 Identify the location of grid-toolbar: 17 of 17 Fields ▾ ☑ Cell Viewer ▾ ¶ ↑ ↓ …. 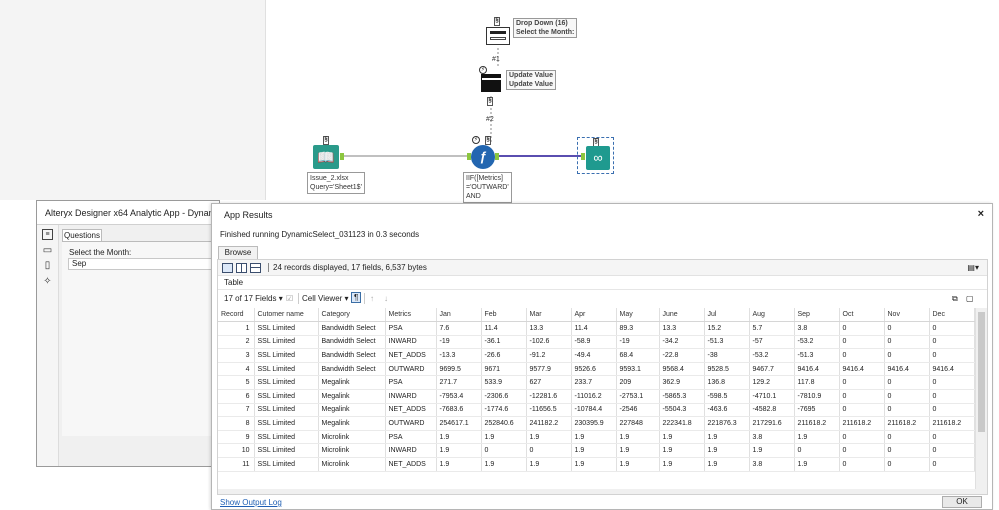
(602, 299).